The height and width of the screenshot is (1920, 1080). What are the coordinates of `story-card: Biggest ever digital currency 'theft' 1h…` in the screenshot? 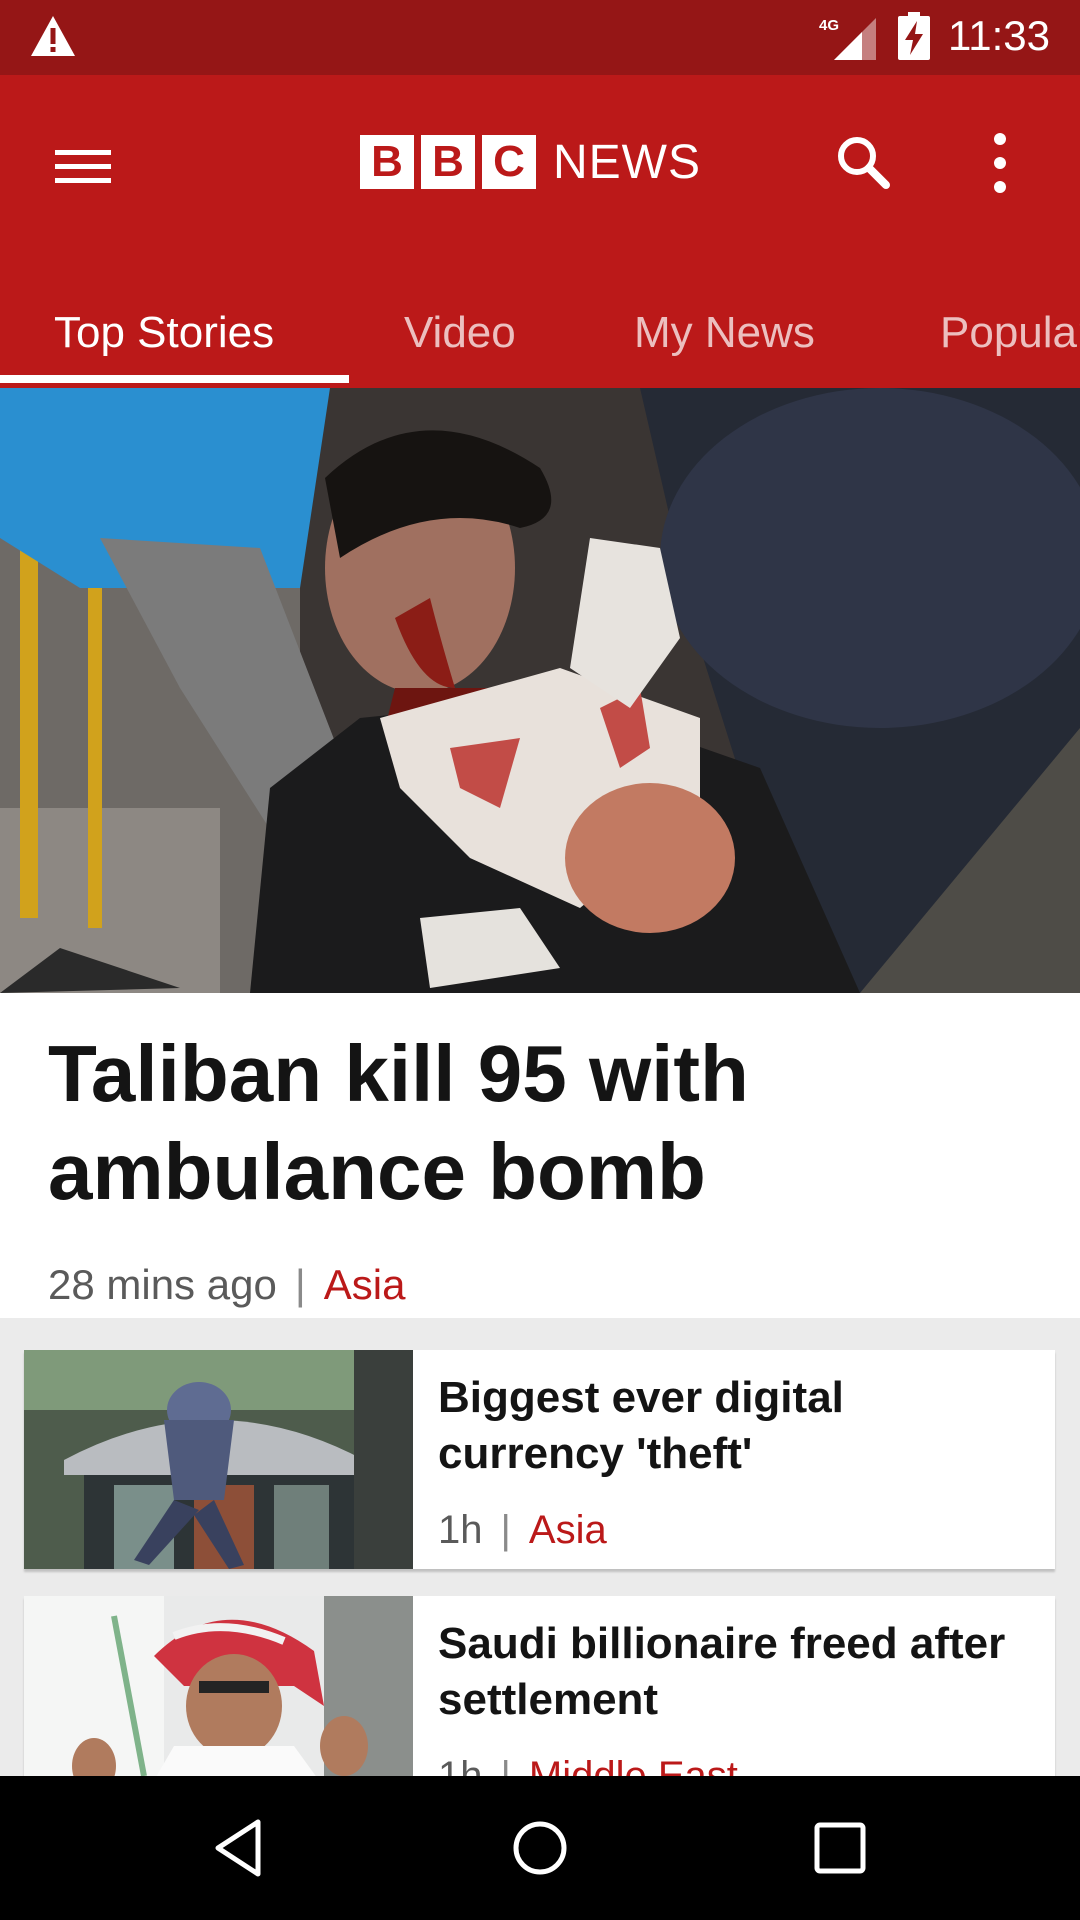 It's located at (539, 1459).